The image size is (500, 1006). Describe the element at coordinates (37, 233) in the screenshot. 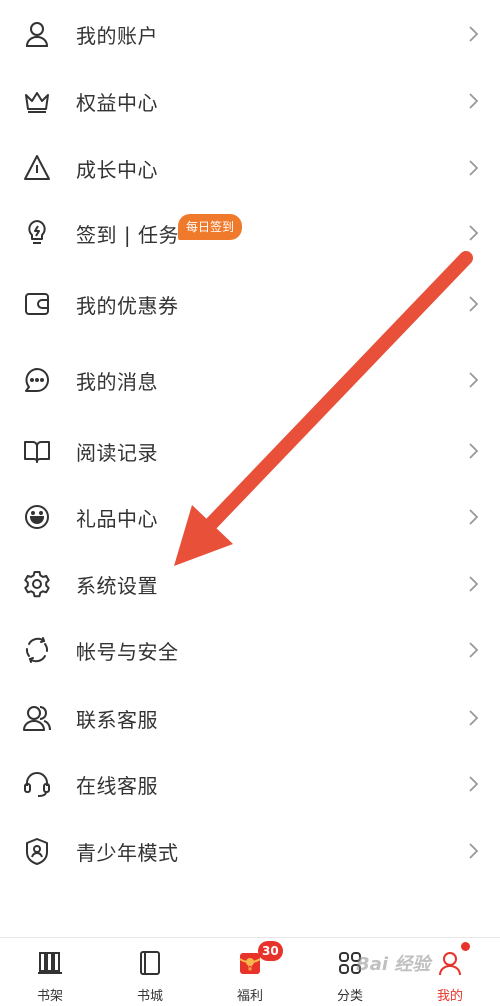

I see `lightbulb-icon` at that location.